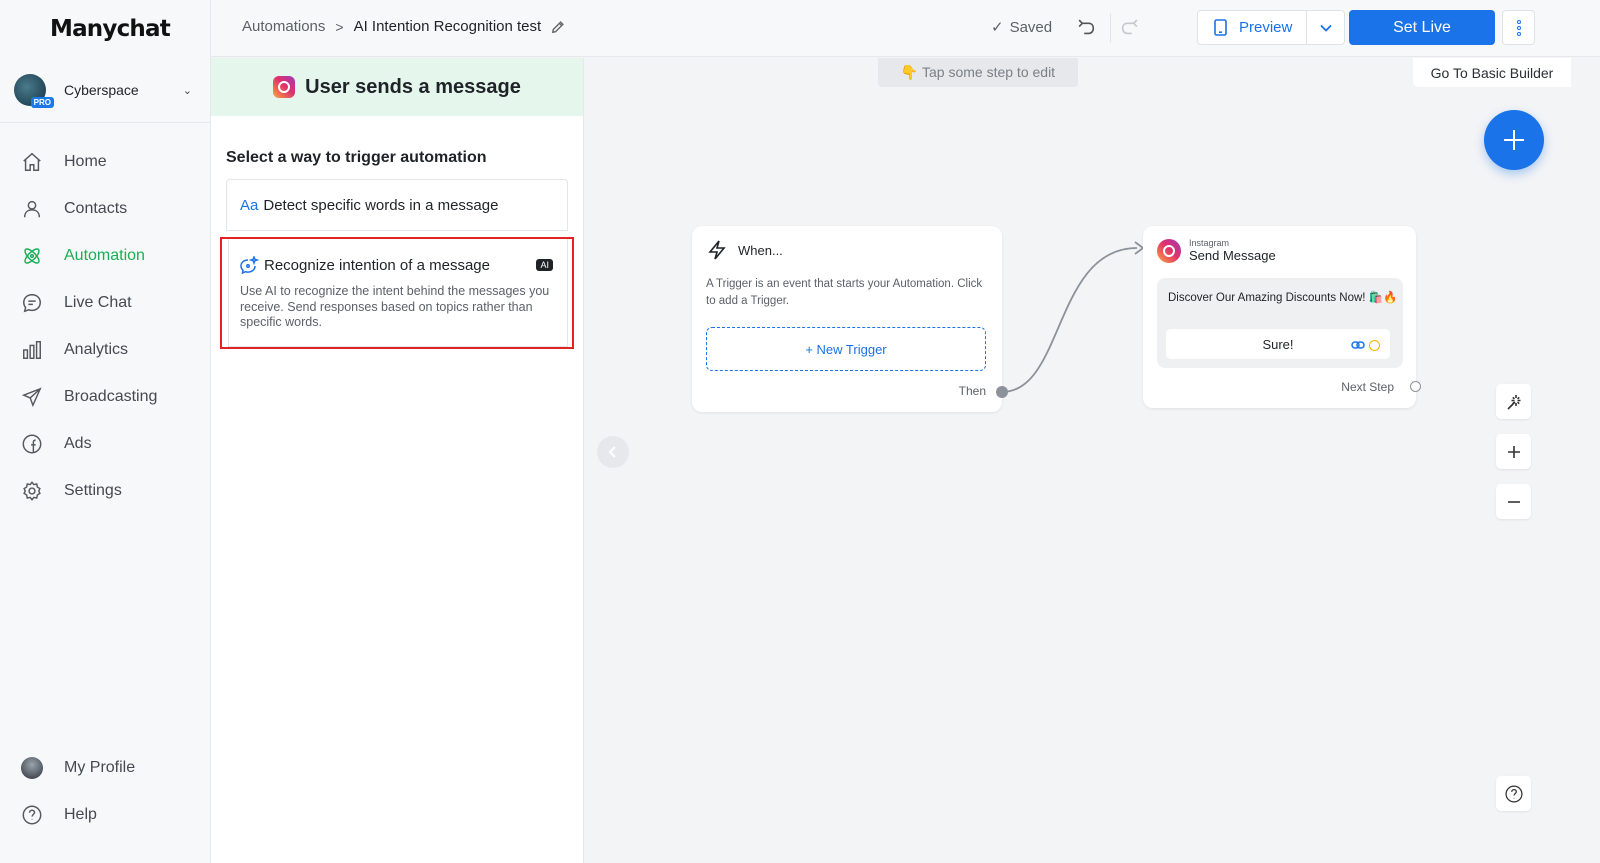 Image resolution: width=1600 pixels, height=863 pixels. Describe the element at coordinates (1232, 255) in the screenshot. I see `send-node-title: Send Message` at that location.